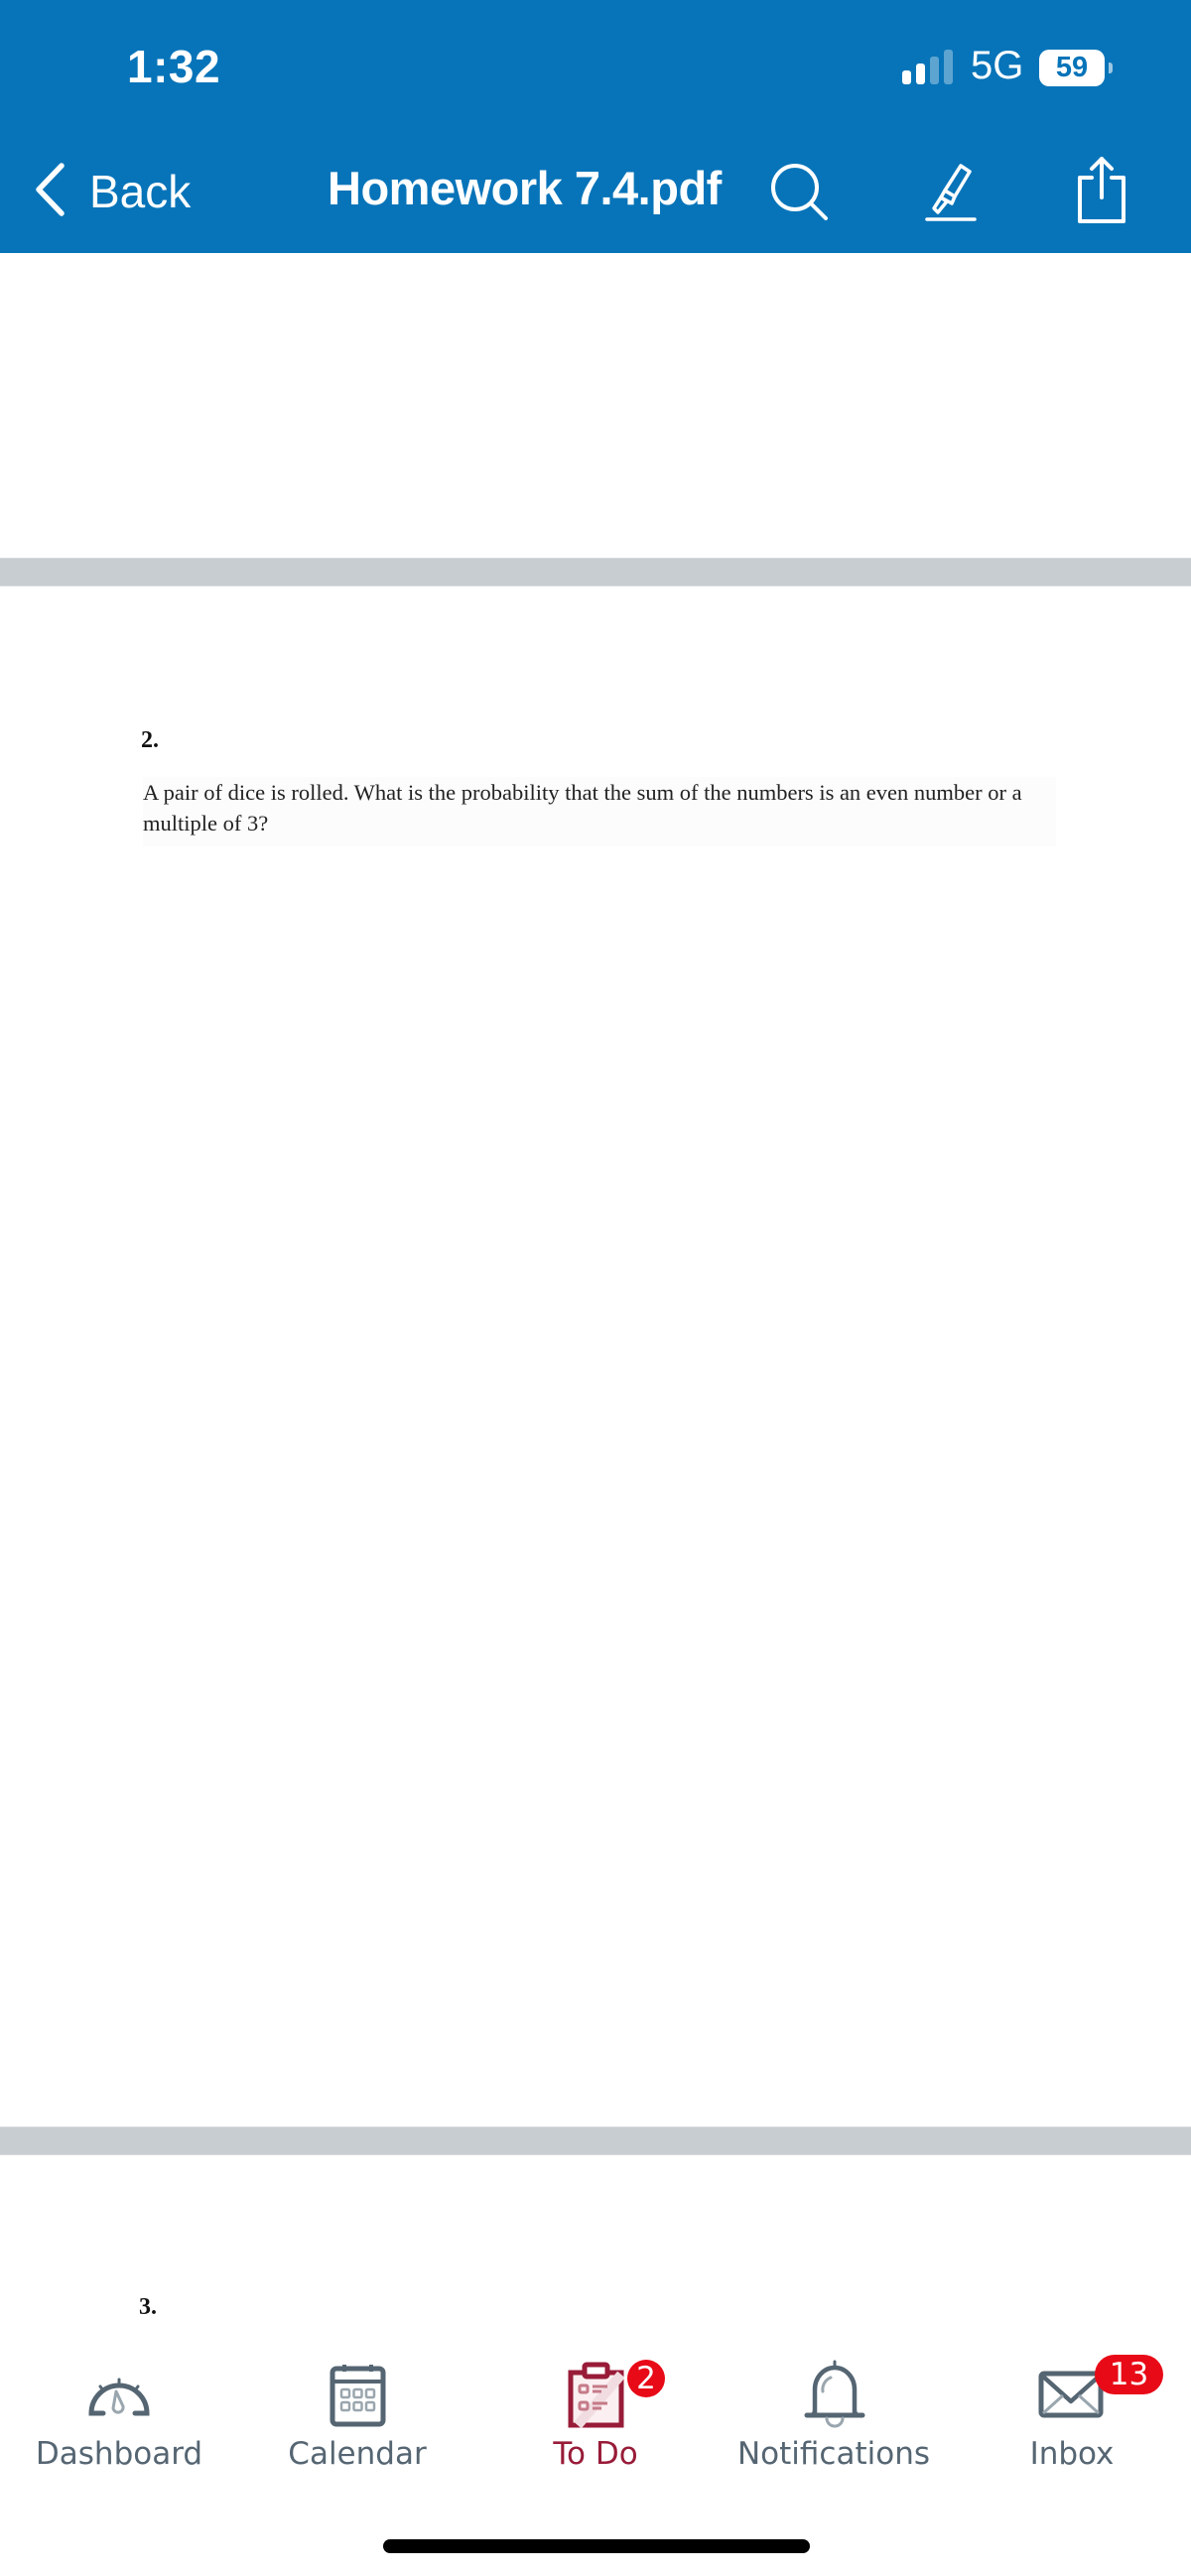 The height and width of the screenshot is (2576, 1191). Describe the element at coordinates (596, 2395) in the screenshot. I see `todo-clipboard-icon` at that location.